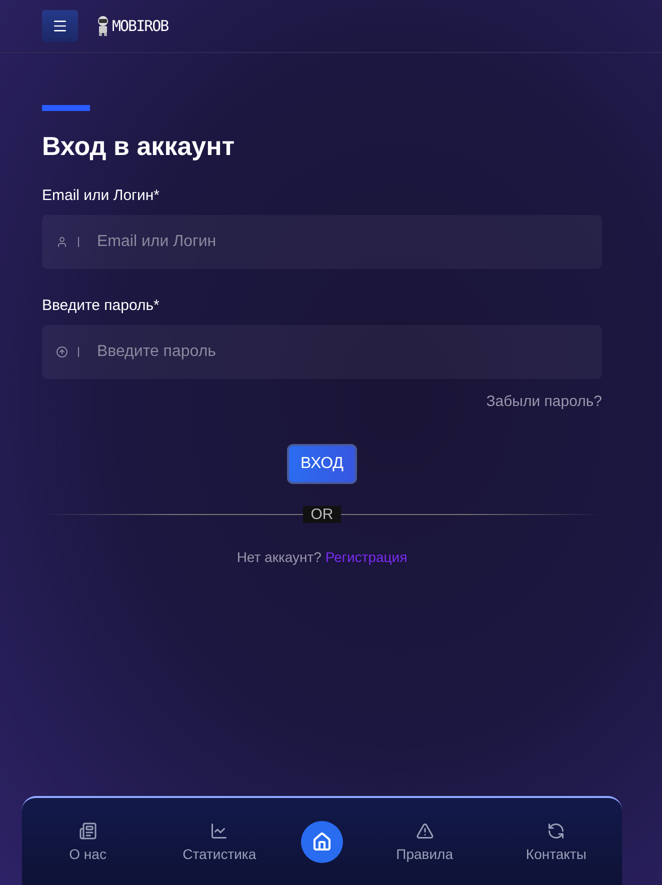 The width and height of the screenshot is (662, 885). Describe the element at coordinates (88, 842) in the screenshot. I see `nav-item: О нас` at that location.